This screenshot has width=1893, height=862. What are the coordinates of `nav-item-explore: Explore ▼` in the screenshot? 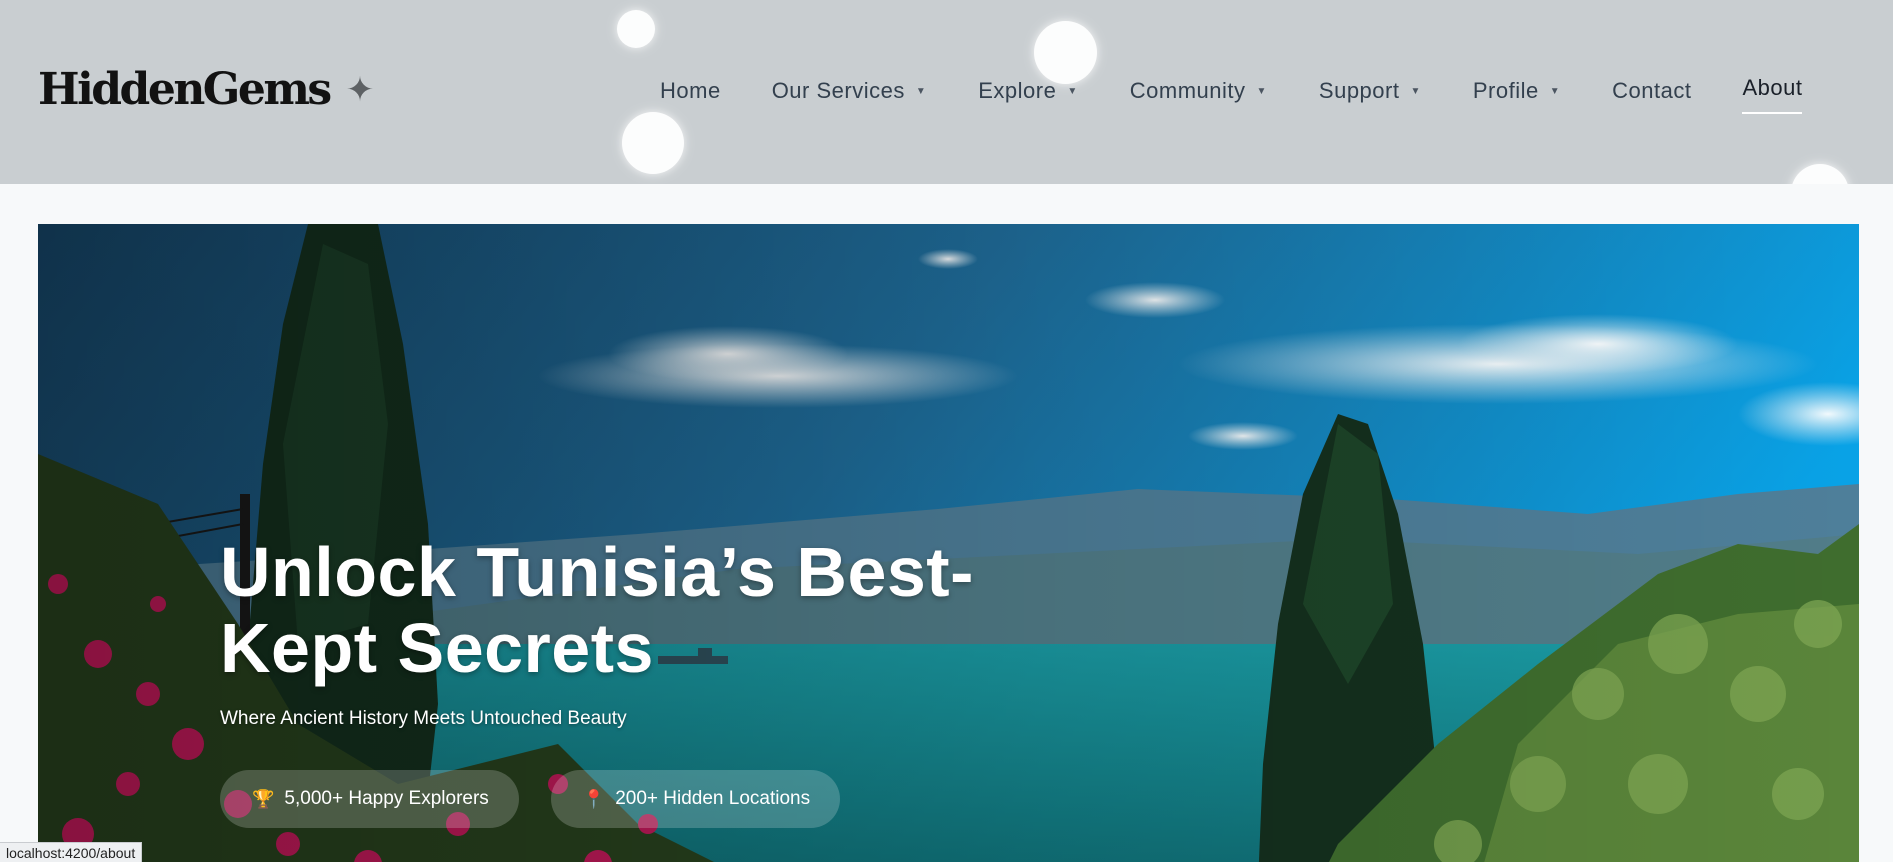 It's located at (1028, 91).